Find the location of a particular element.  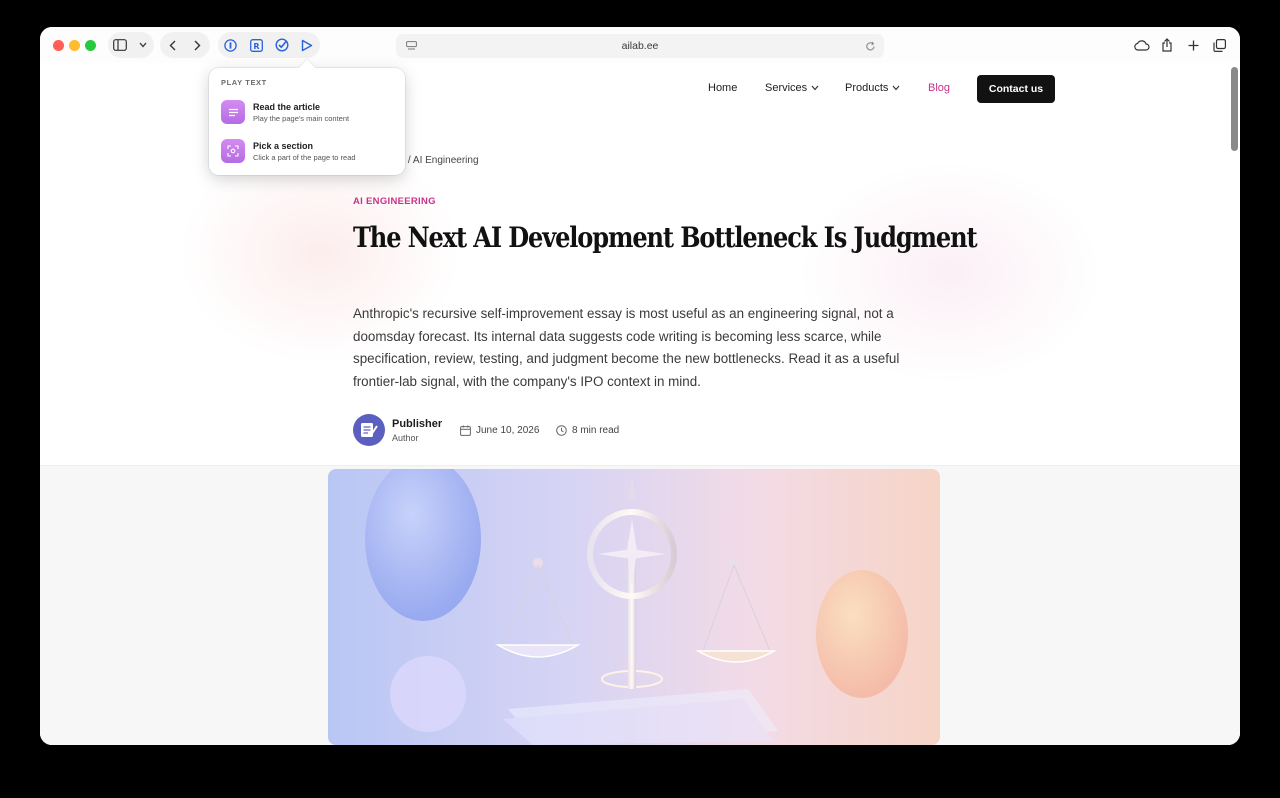

svg-text: R is located at coordinates (256, 45).